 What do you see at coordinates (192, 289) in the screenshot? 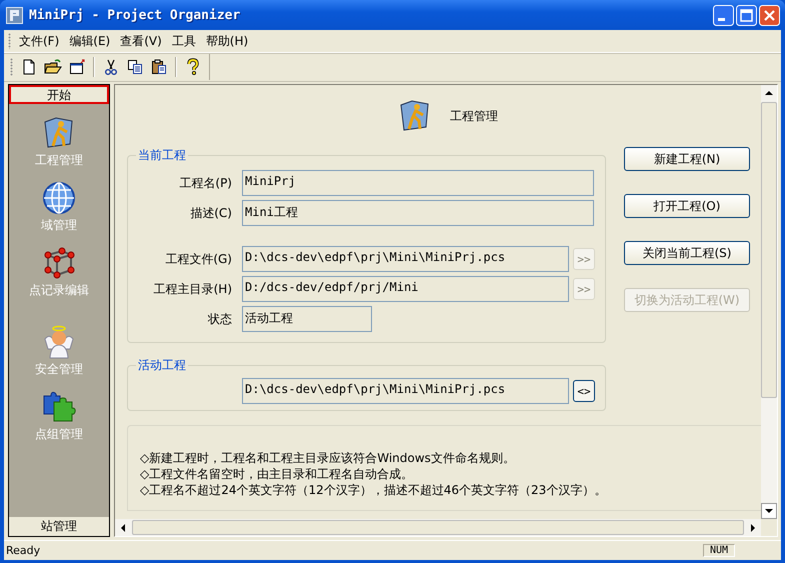
I see `field-label: 工程主目录(H)` at bounding box center [192, 289].